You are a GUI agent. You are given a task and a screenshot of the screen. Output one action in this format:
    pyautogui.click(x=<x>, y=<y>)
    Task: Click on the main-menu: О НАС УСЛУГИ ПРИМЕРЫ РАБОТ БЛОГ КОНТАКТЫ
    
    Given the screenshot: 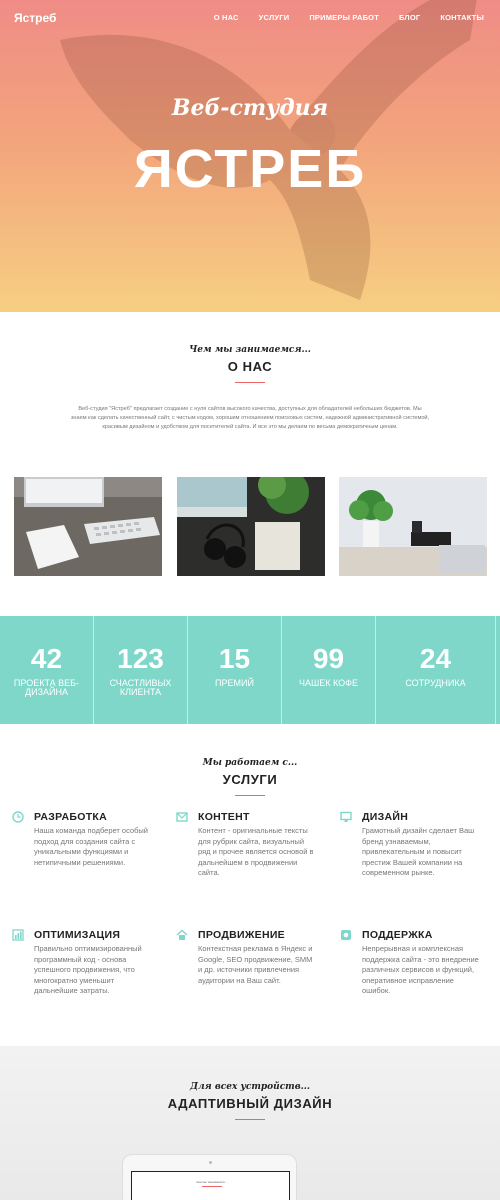 What is the action you would take?
    pyautogui.click(x=339, y=17)
    